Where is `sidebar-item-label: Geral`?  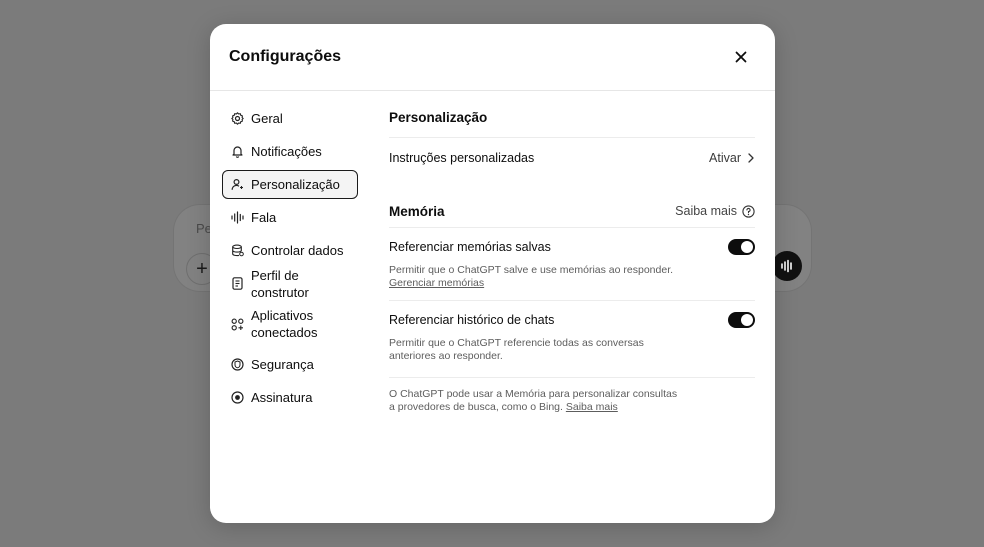 sidebar-item-label: Geral is located at coordinates (267, 118).